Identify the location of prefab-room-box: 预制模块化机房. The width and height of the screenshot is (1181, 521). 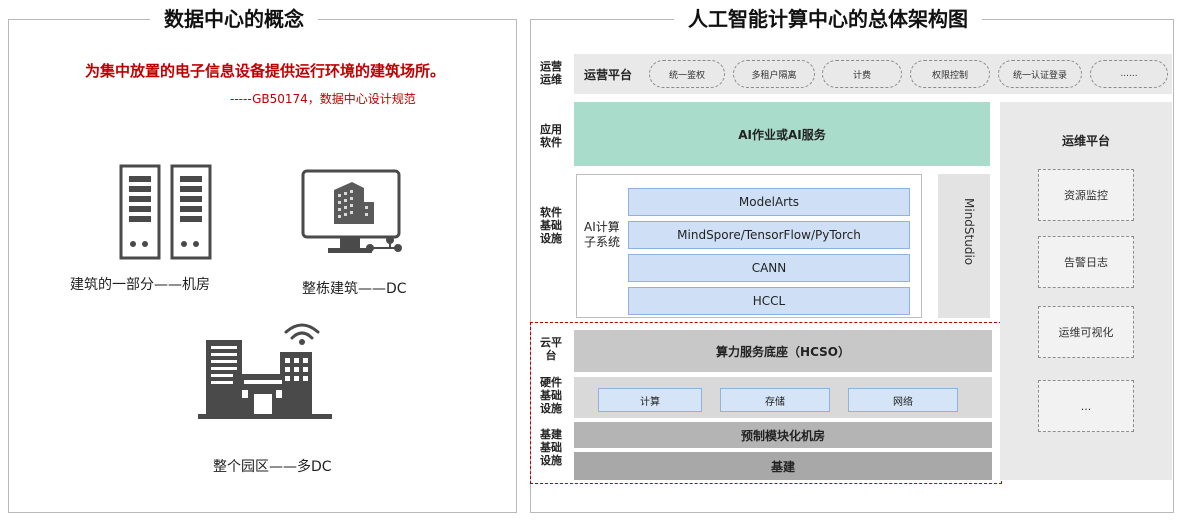
(783, 435).